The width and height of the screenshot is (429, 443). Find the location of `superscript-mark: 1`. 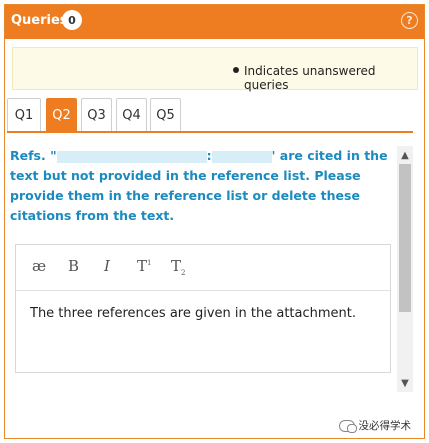

superscript-mark: 1 is located at coordinates (149, 263).